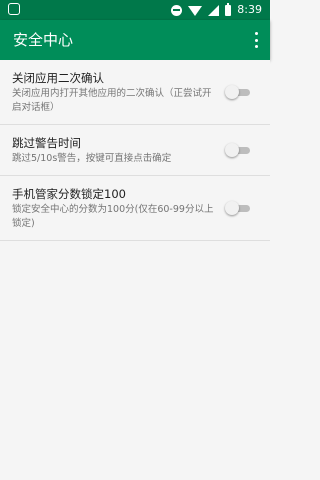 This screenshot has width=320, height=480. What do you see at coordinates (43, 40) in the screenshot?
I see `page-title: 安全中心` at bounding box center [43, 40].